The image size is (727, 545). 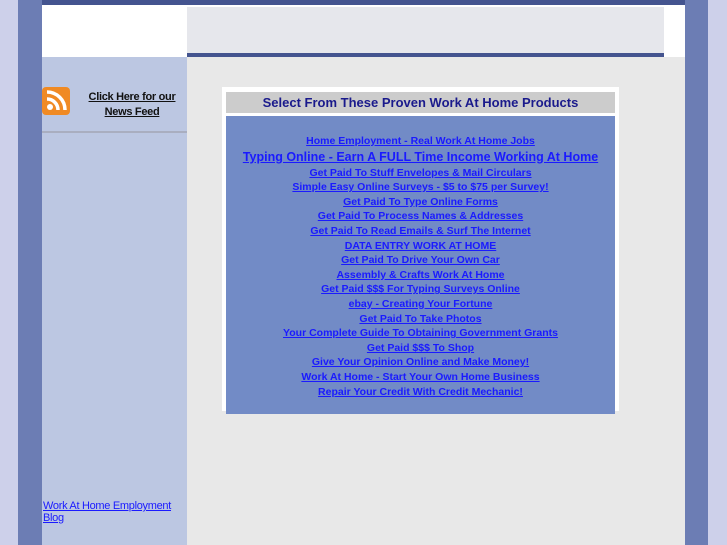 What do you see at coordinates (420, 246) in the screenshot?
I see `product-link: DATA ENTRY WORK AT HOME` at bounding box center [420, 246].